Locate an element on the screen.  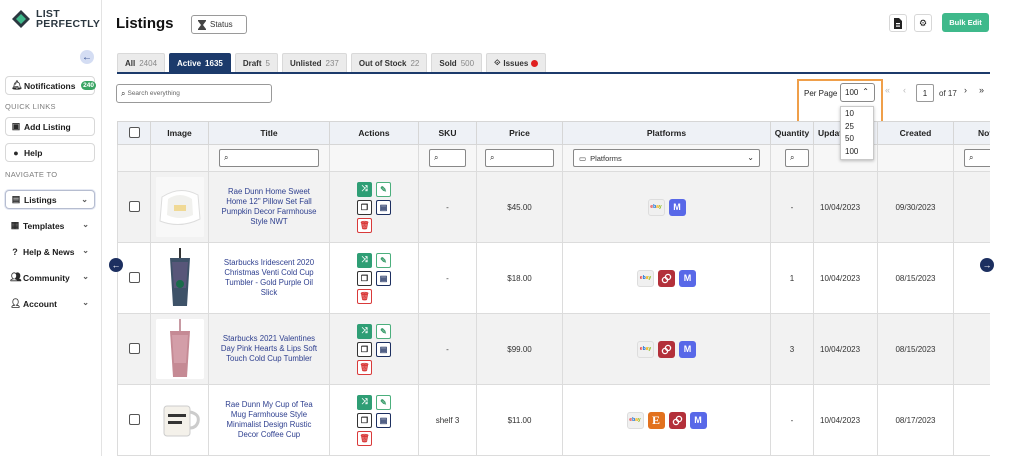
created-cell: 08/17/2023 is located at coordinates (915, 420).